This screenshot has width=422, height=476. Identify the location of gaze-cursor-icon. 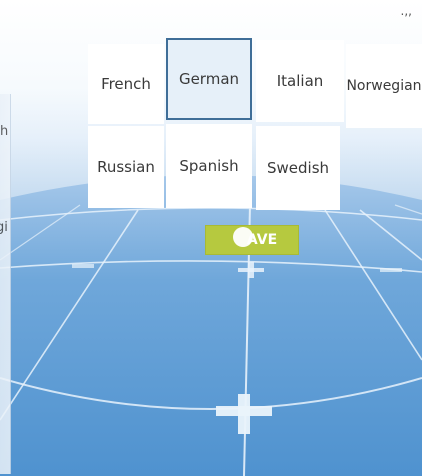
(243, 237).